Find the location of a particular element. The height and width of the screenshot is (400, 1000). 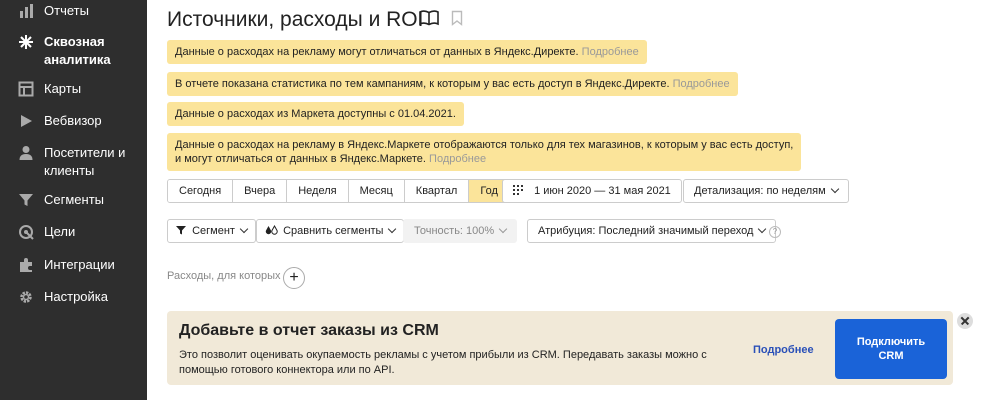

period-week: Неделя is located at coordinates (318, 191).